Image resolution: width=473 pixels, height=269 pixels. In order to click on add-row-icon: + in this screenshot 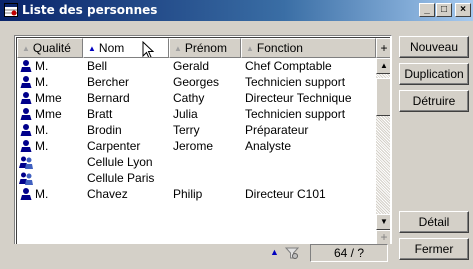, I will do `click(383, 237)`.